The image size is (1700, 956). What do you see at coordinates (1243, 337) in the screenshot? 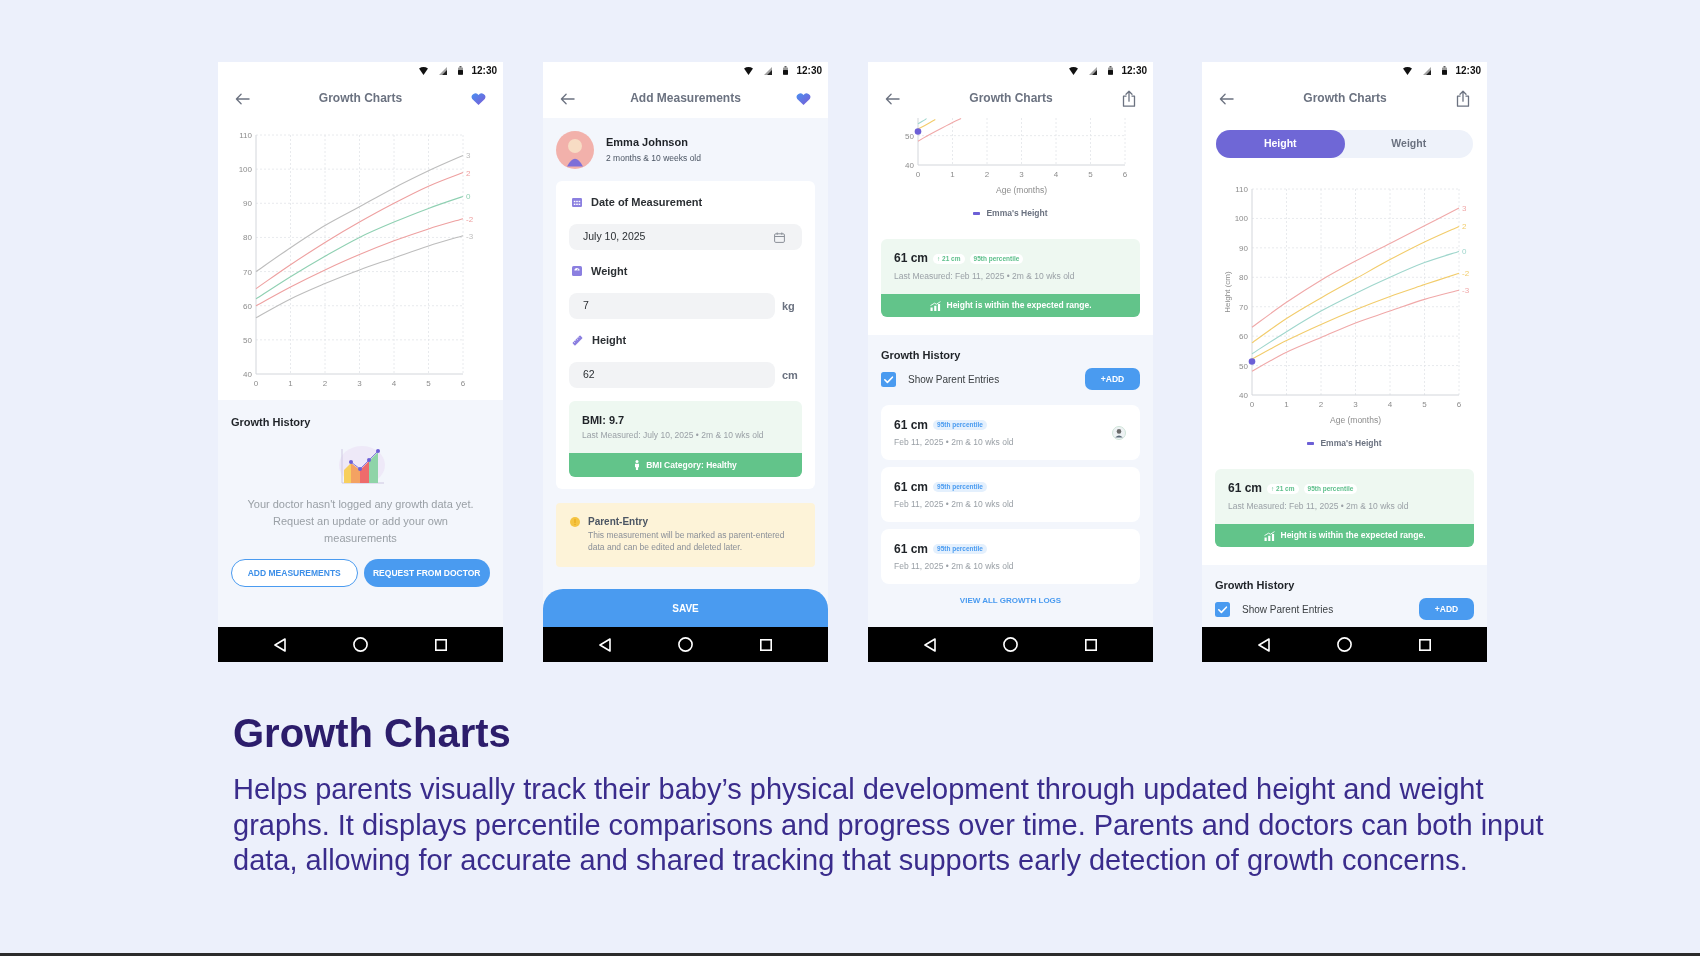
I see `y-axis-label: 60` at bounding box center [1243, 337].